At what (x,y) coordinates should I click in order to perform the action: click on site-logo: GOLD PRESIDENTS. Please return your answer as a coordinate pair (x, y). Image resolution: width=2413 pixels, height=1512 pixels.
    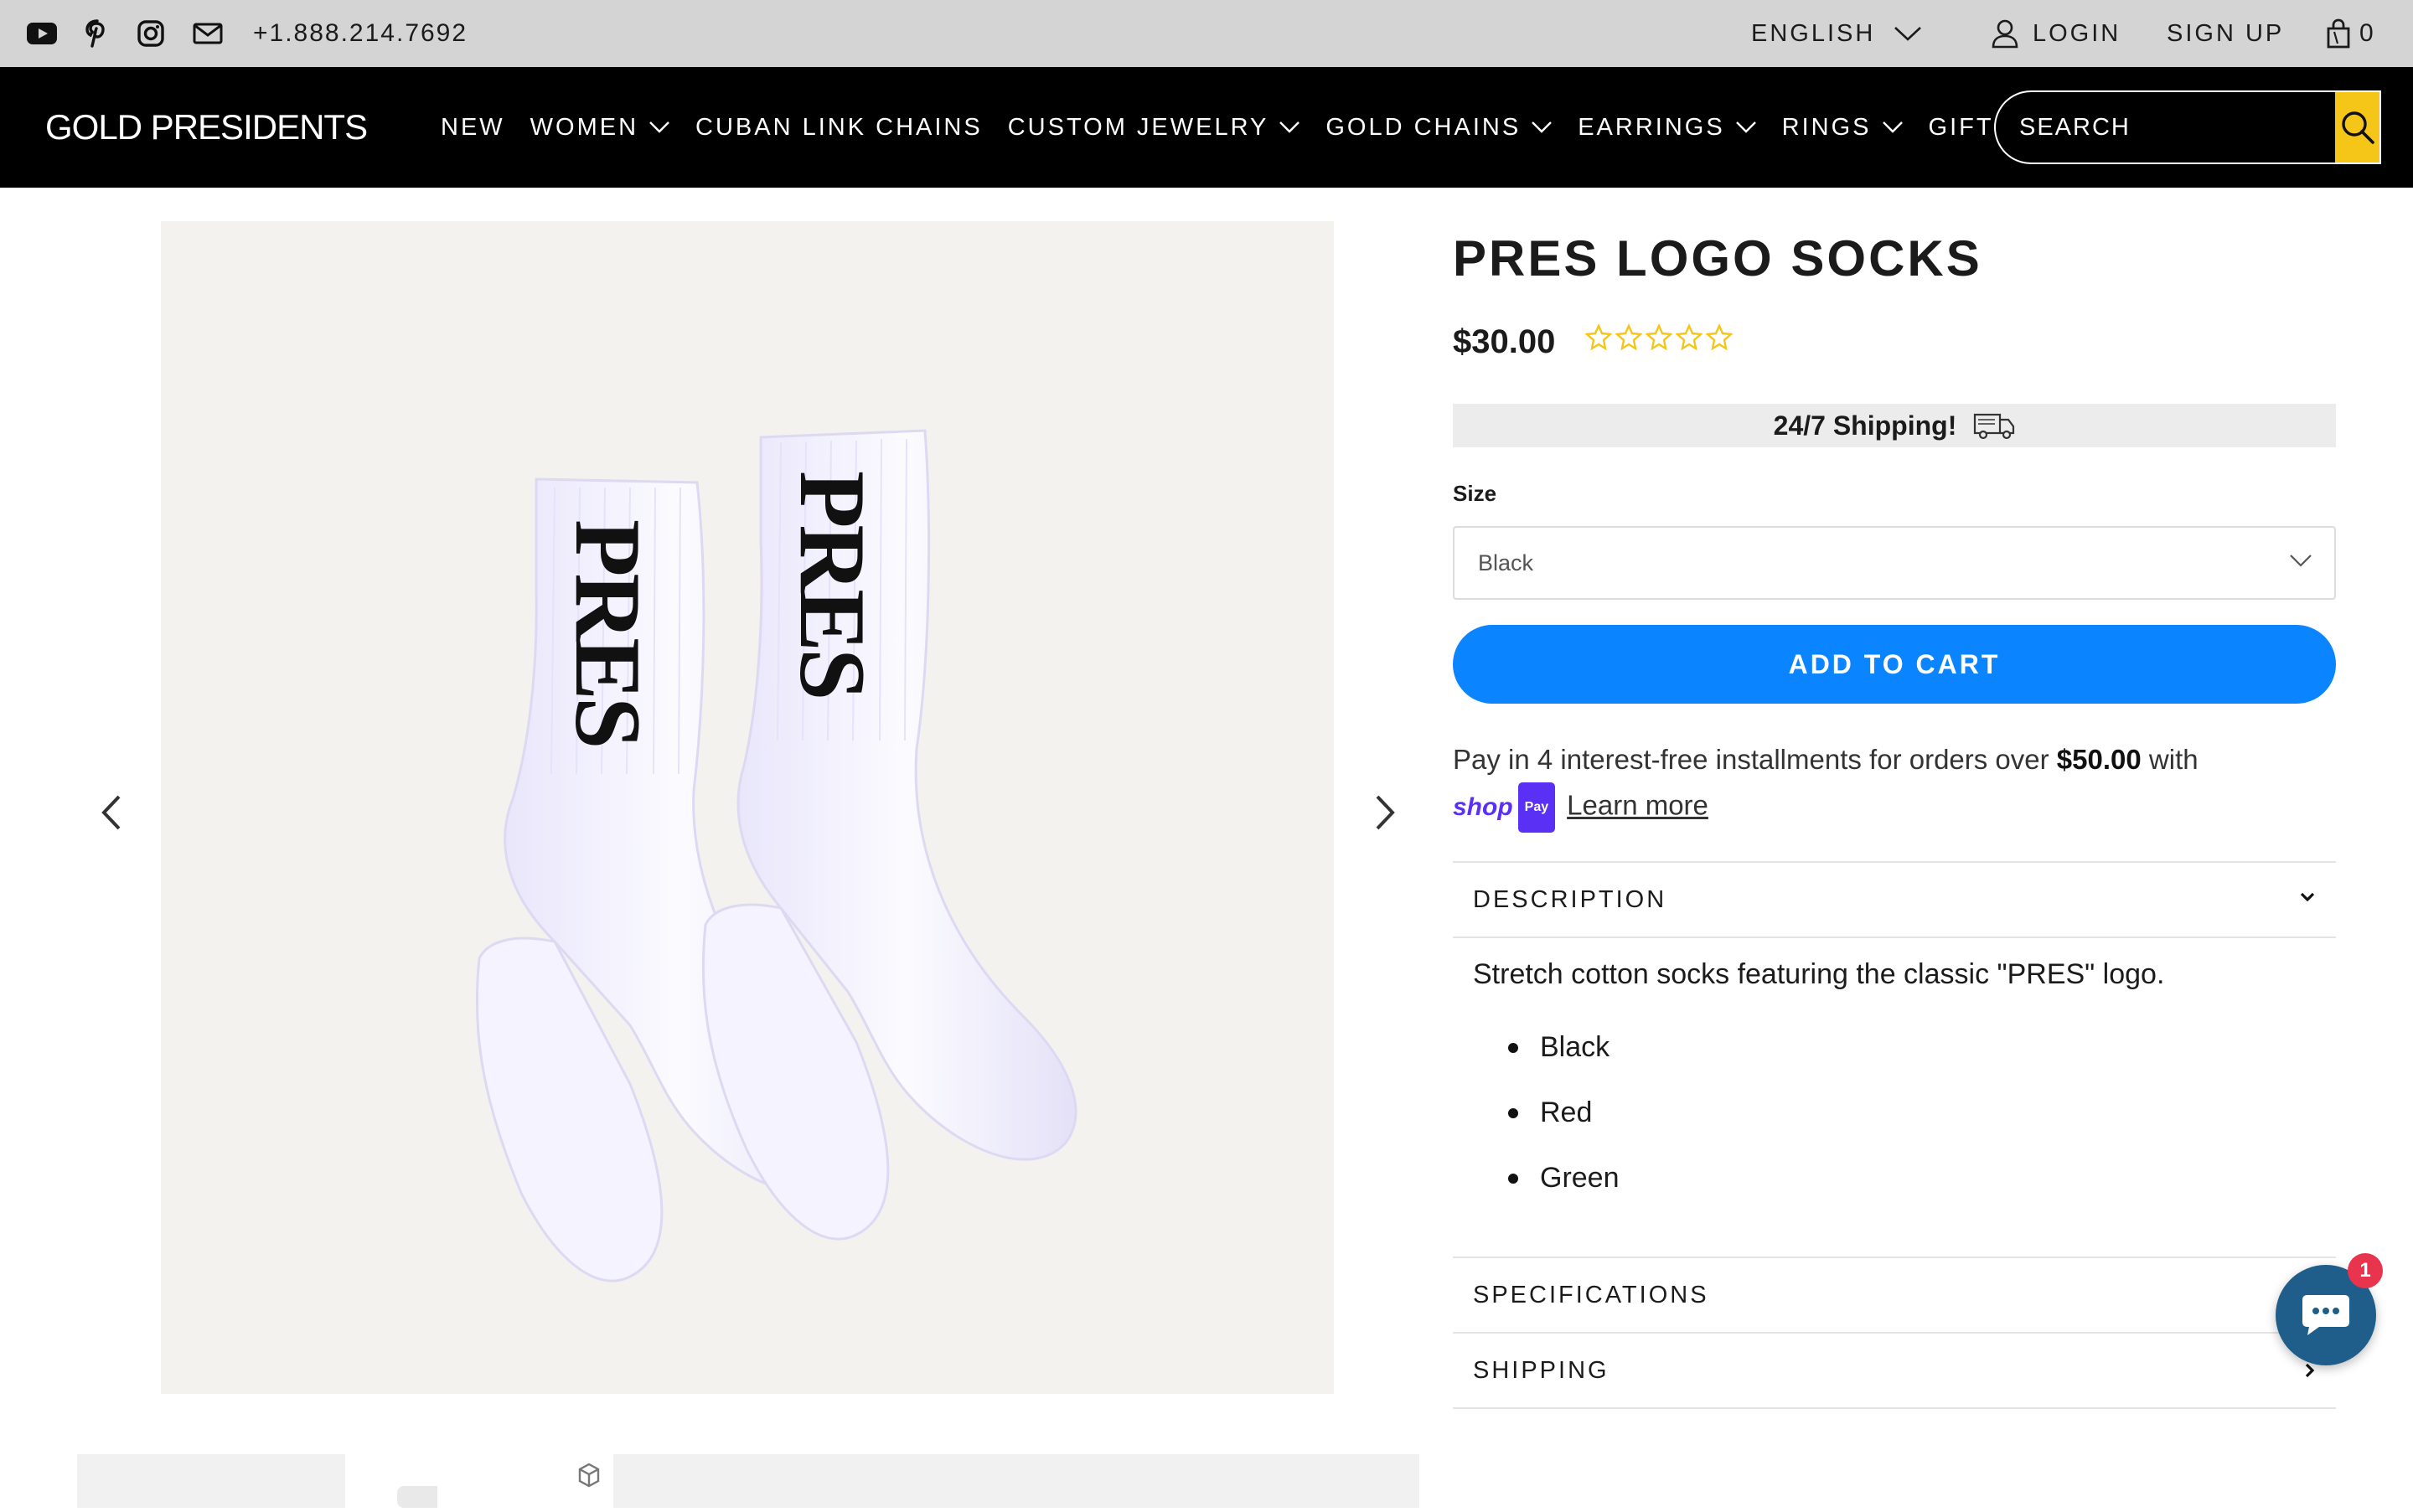
    Looking at the image, I should click on (206, 127).